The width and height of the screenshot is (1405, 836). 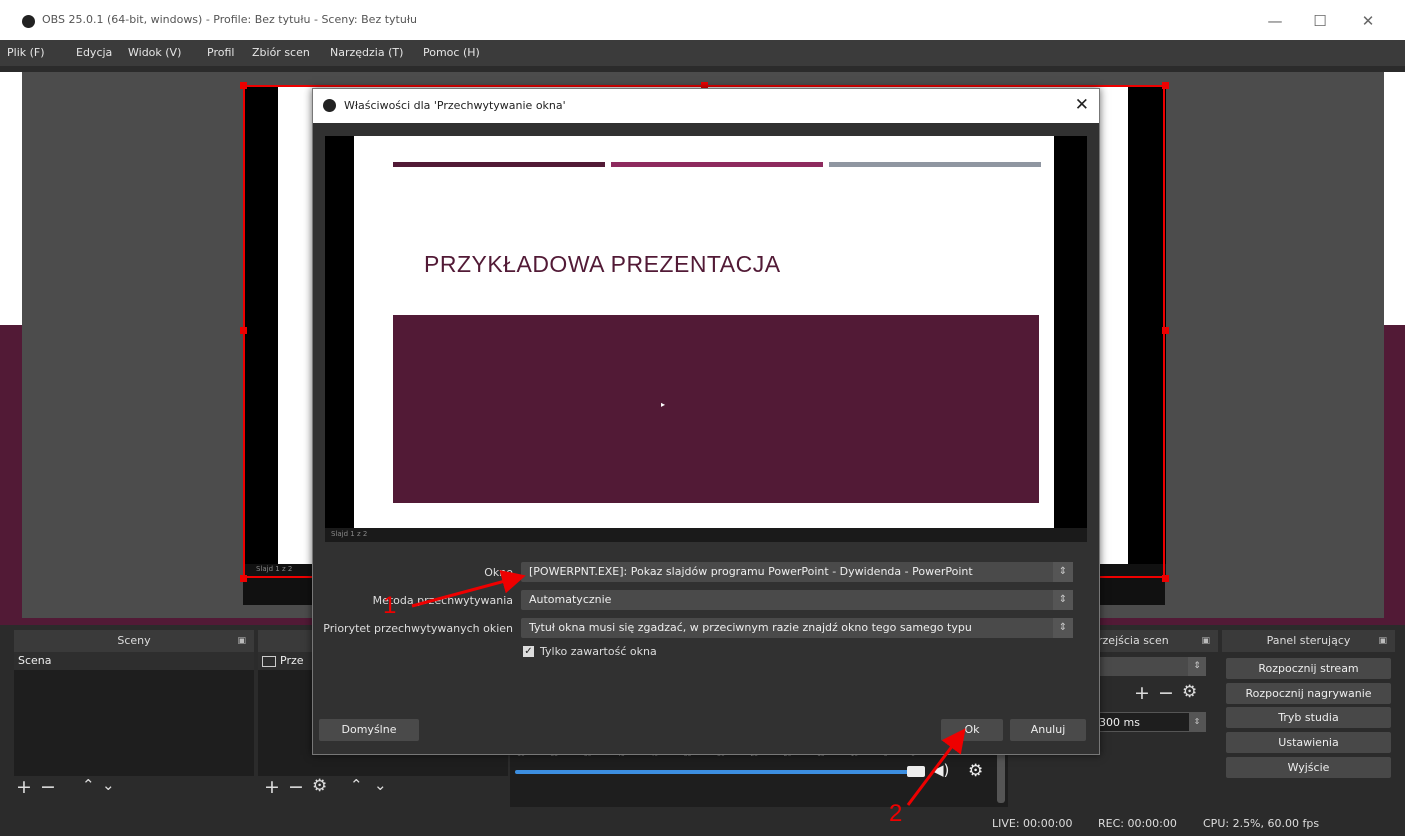 I want to click on annotation-number-1: 1, so click(x=390, y=605).